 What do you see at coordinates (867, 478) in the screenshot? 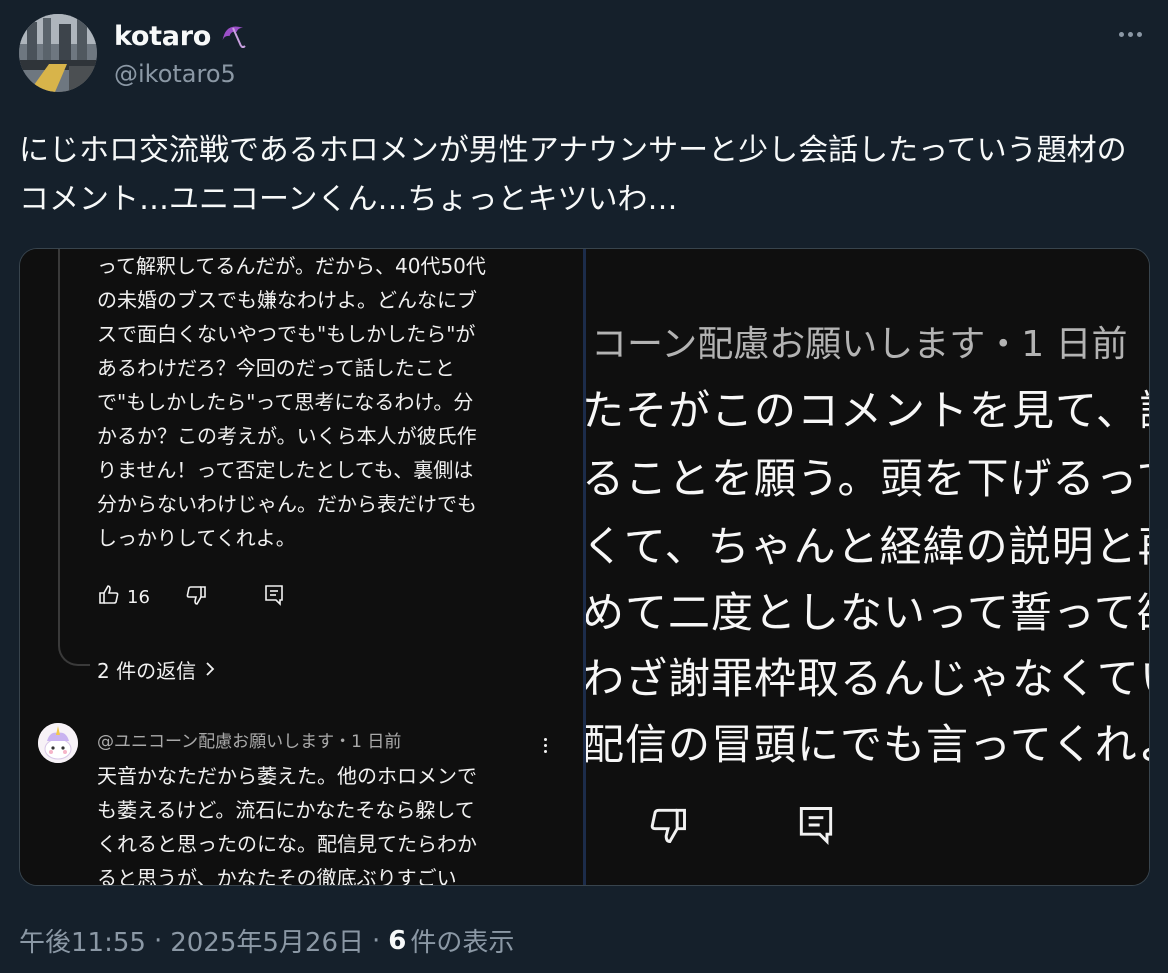
I see `zoomed-comment-line: ることを願う。頭を下げるって` at bounding box center [867, 478].